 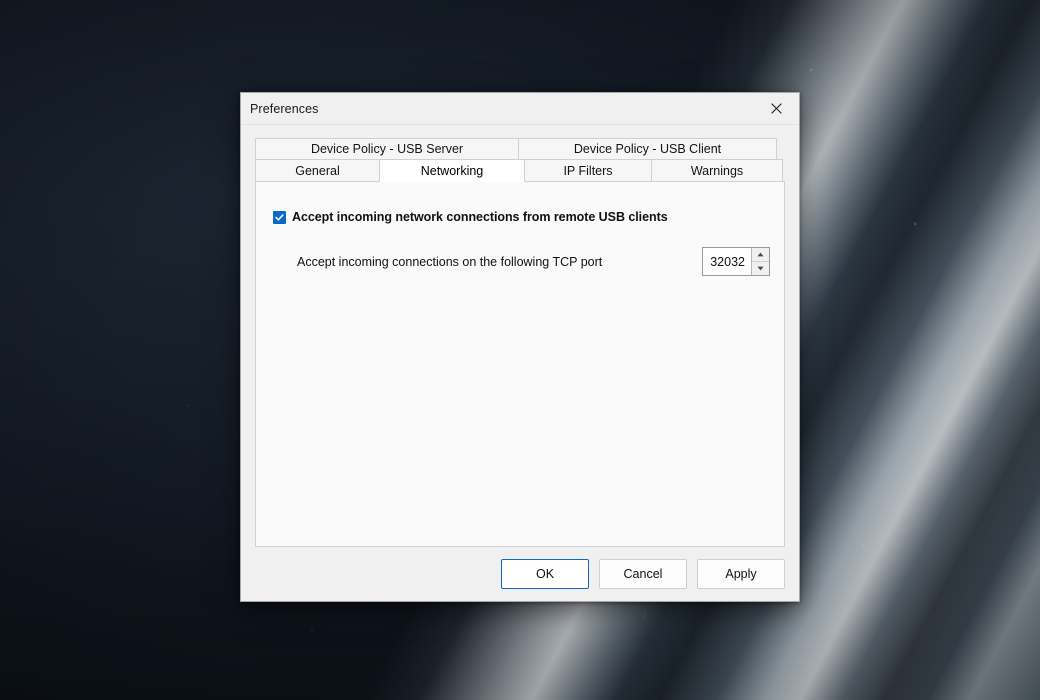 I want to click on triangle-up-icon, so click(x=760, y=254).